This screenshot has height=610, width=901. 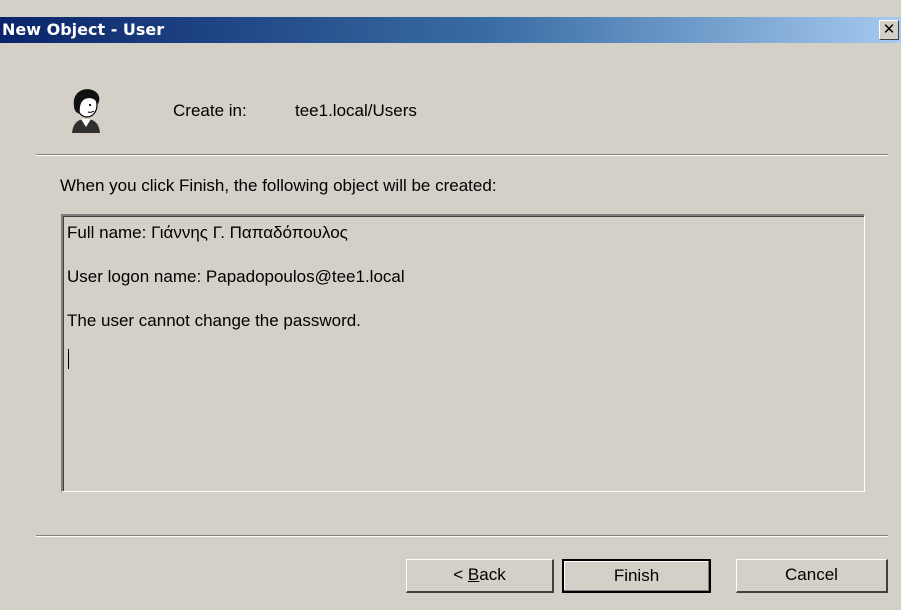 I want to click on finish-button: Finish, so click(x=636, y=576).